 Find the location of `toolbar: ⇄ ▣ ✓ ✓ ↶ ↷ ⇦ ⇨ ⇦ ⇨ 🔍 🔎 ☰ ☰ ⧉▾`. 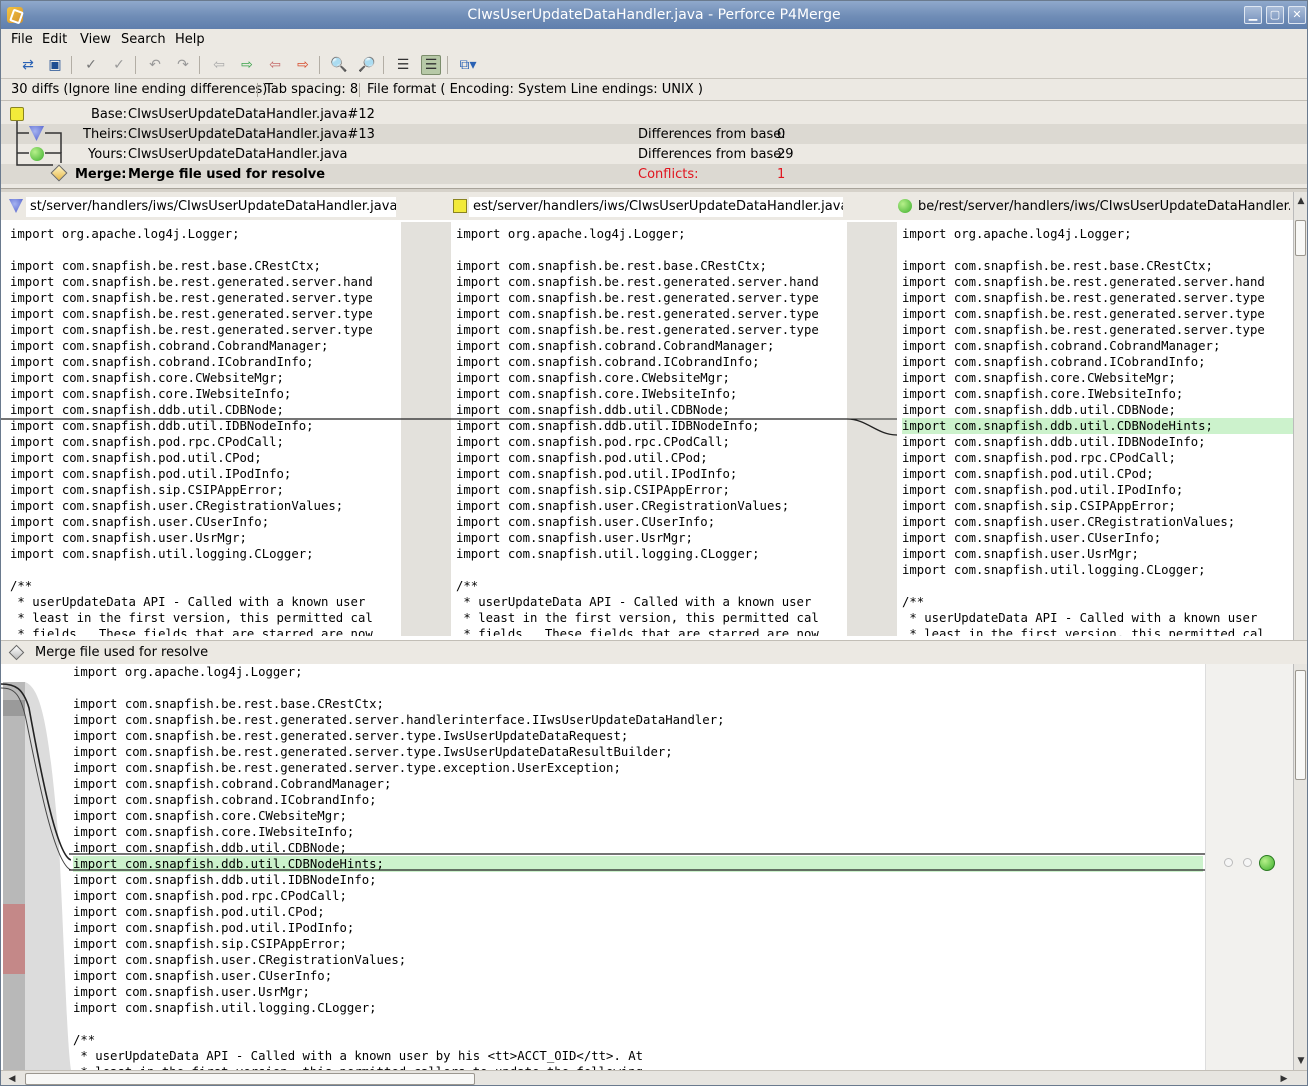

toolbar: ⇄ ▣ ✓ ✓ ↶ ↷ ⇦ ⇨ ⇦ ⇨ 🔍 🔎 ☰ ☰ ⧉▾ is located at coordinates (654, 65).